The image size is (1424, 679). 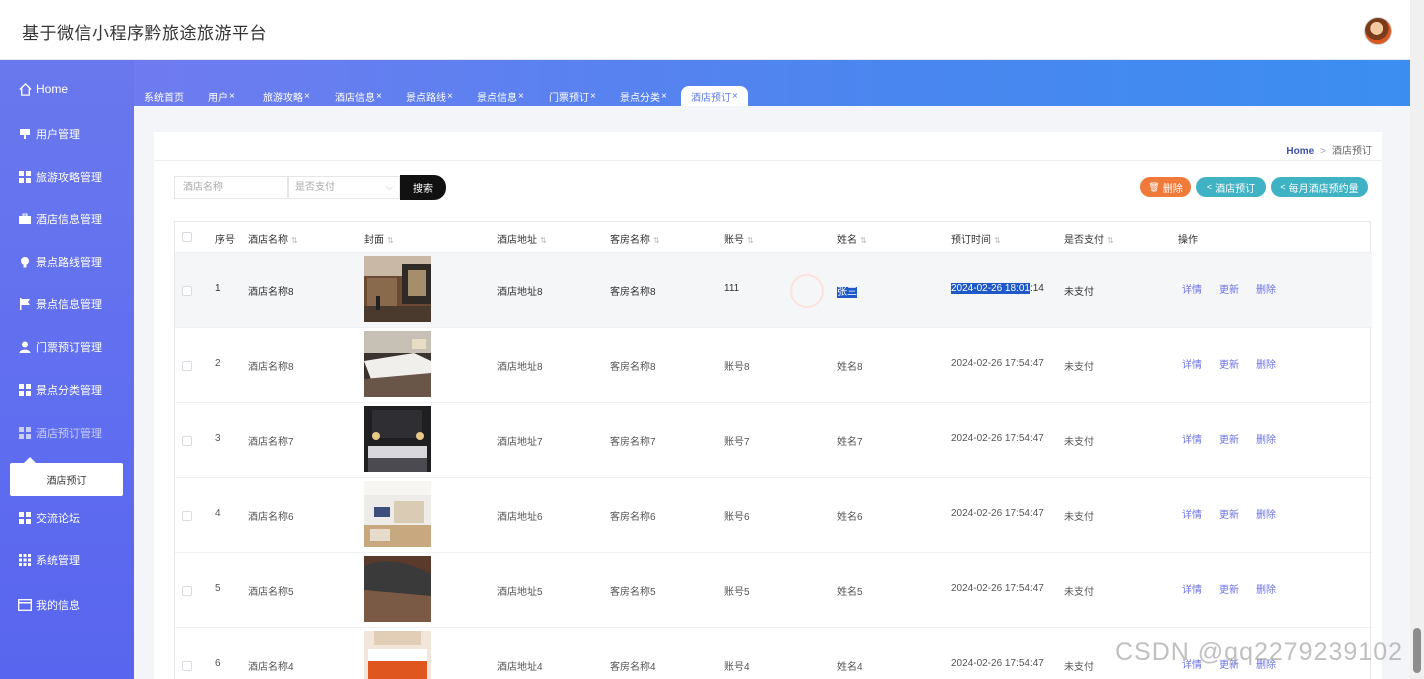 I want to click on cell-address: 酒店地址8, so click(x=520, y=292).